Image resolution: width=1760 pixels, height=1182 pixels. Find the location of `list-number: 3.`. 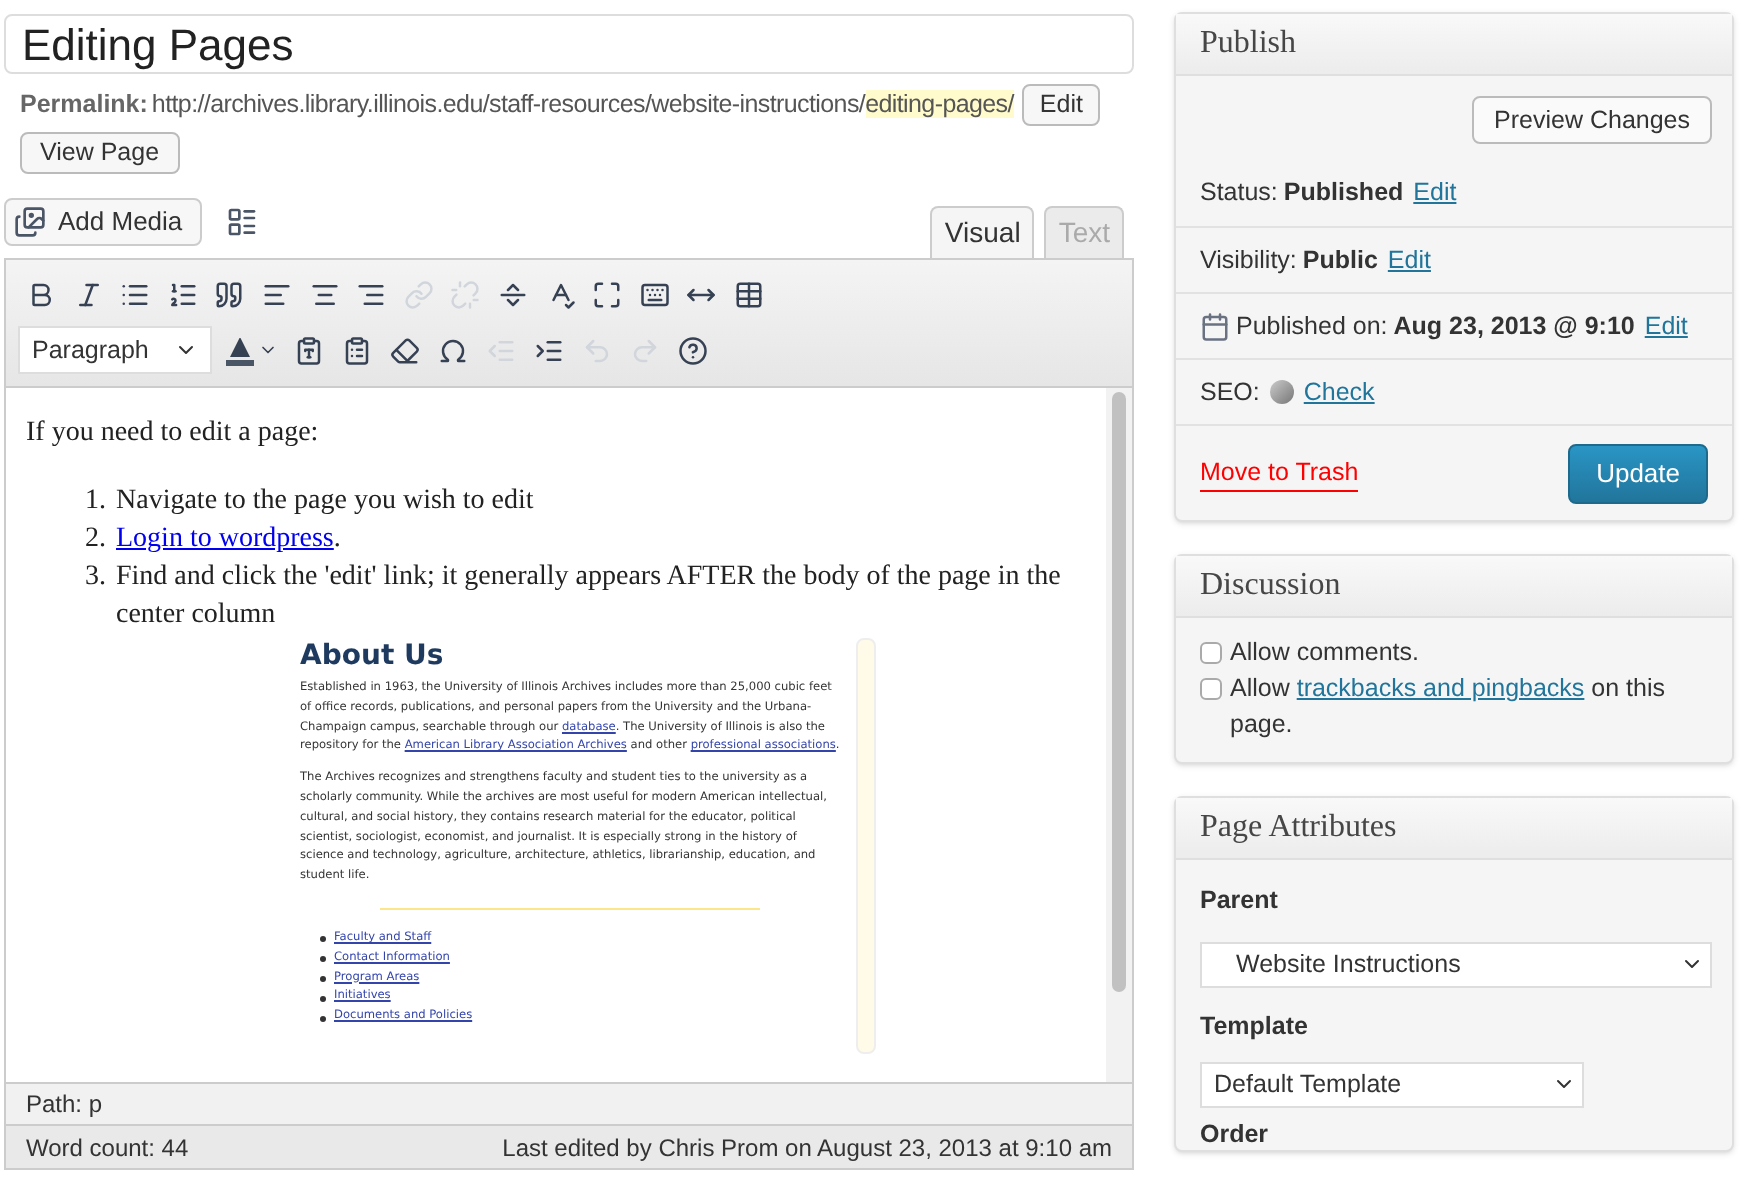

list-number: 3. is located at coordinates (94, 578).